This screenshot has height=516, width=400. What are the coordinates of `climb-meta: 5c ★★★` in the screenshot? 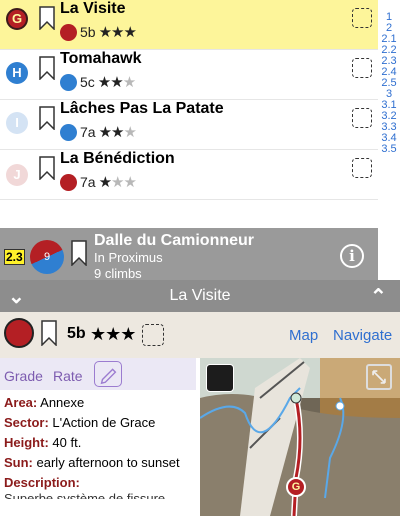 It's located at (98, 82).